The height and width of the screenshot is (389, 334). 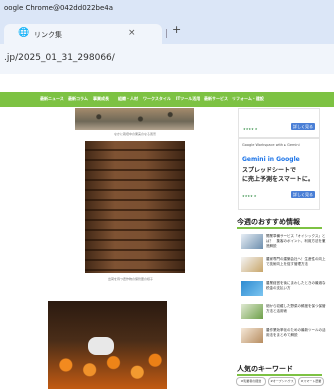 What do you see at coordinates (59, 8) in the screenshot?
I see `window-title: oogle Chrome@042dd022be4a` at bounding box center [59, 8].